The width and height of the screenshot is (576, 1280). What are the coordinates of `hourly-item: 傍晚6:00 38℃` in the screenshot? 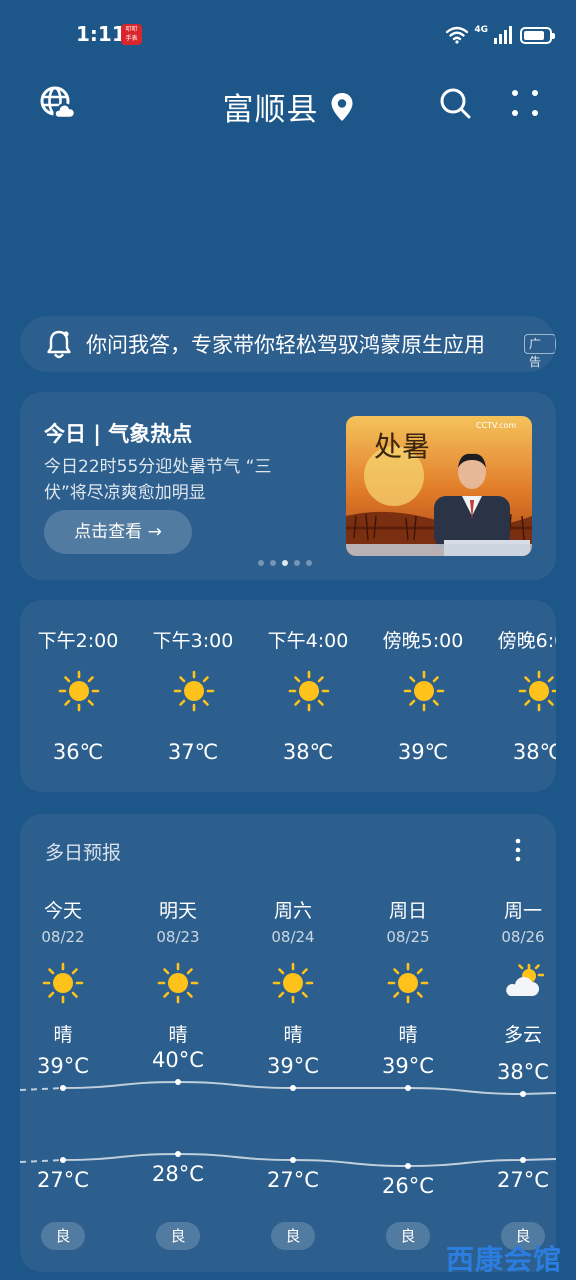 It's located at (518, 696).